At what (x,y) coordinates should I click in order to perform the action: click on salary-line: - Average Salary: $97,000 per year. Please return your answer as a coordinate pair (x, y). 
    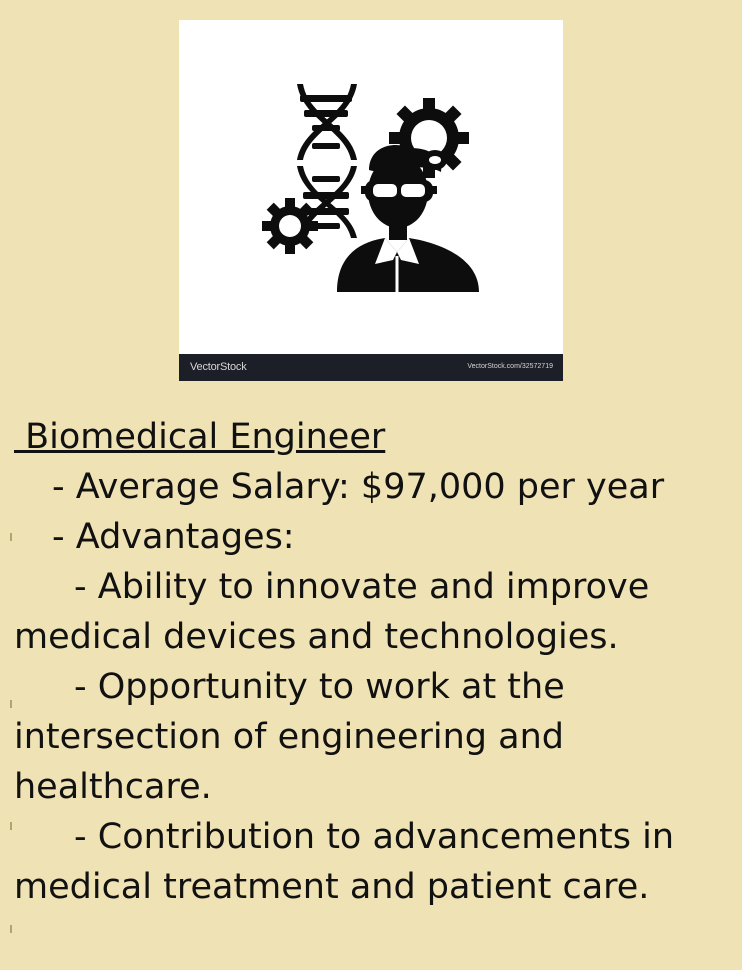
    Looking at the image, I should click on (374, 487).